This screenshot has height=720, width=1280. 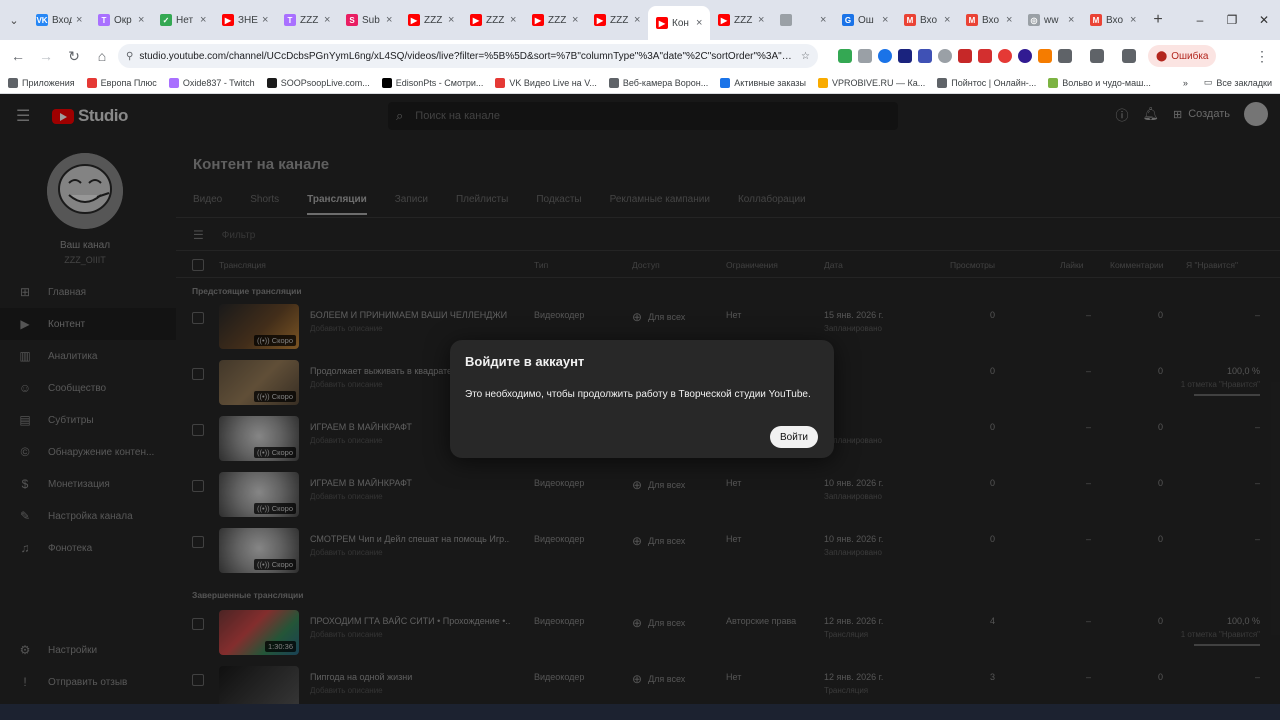 I want to click on home-icon: ⌂, so click(x=102, y=56).